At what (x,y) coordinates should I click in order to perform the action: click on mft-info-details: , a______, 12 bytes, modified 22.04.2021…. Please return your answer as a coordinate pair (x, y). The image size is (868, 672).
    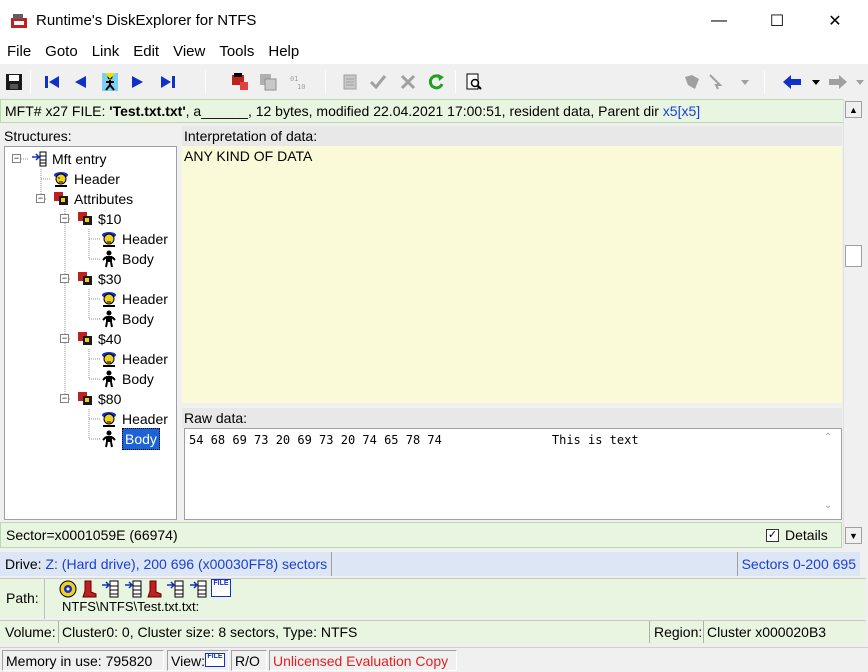
    Looking at the image, I should click on (424, 111).